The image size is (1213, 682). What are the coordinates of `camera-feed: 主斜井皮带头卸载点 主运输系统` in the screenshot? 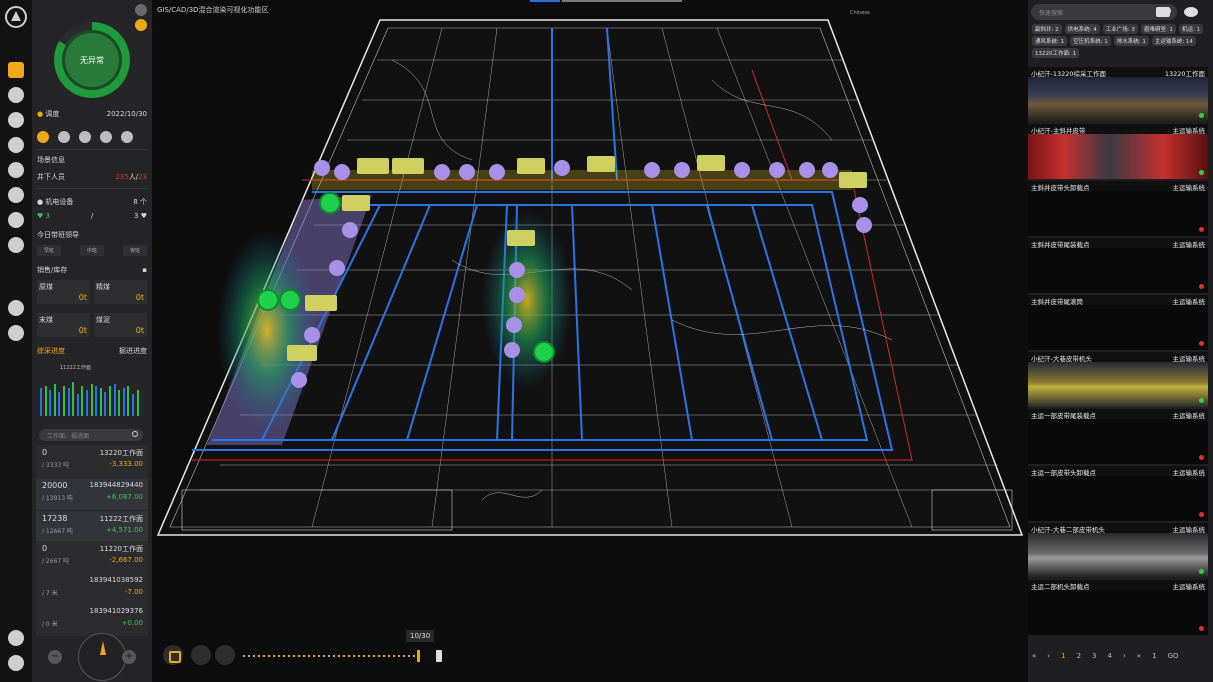 It's located at (1118, 208).